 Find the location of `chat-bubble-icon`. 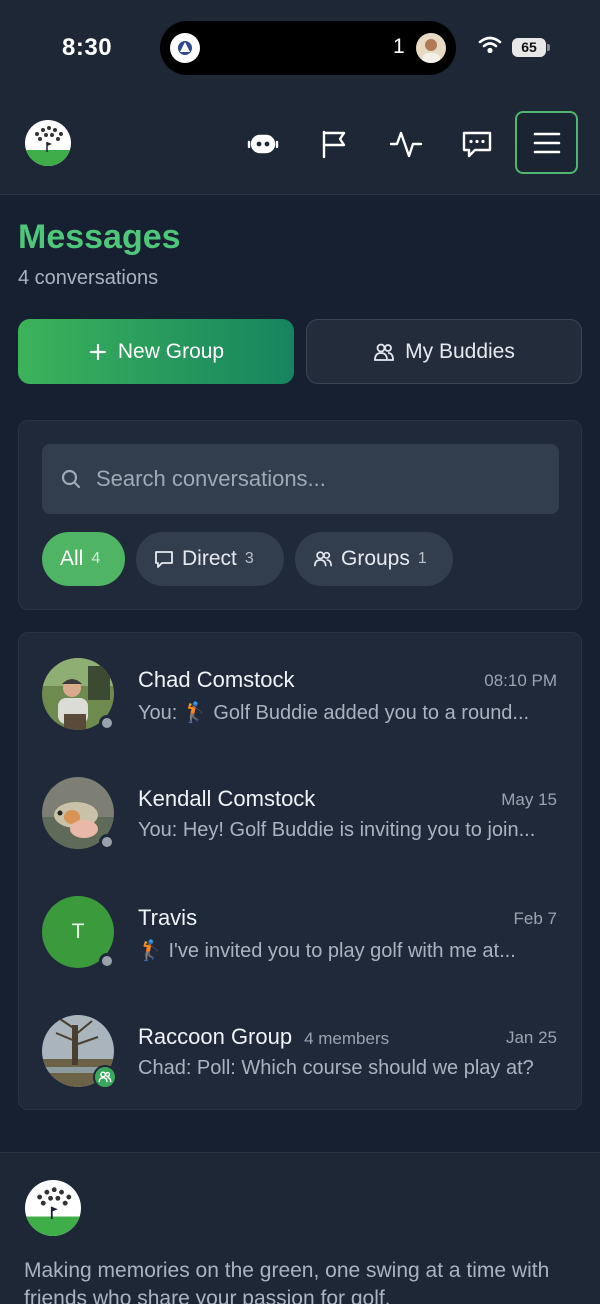

chat-bubble-icon is located at coordinates (164, 559).